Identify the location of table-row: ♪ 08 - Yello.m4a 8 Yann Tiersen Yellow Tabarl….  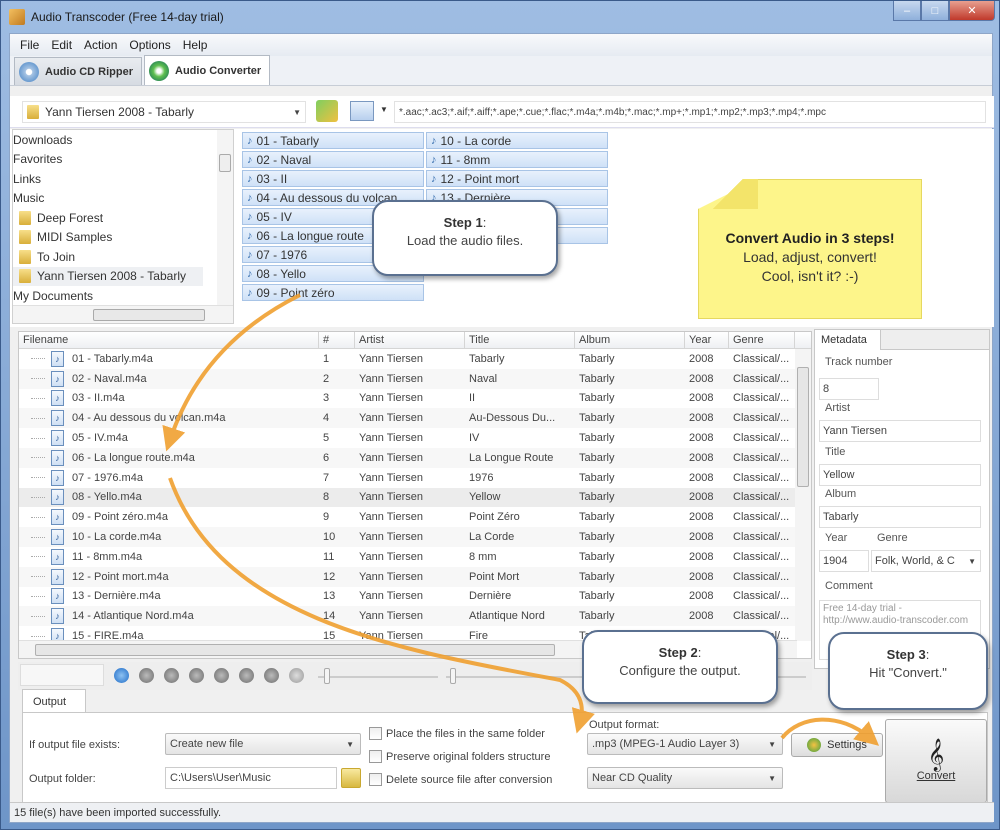
(415, 497).